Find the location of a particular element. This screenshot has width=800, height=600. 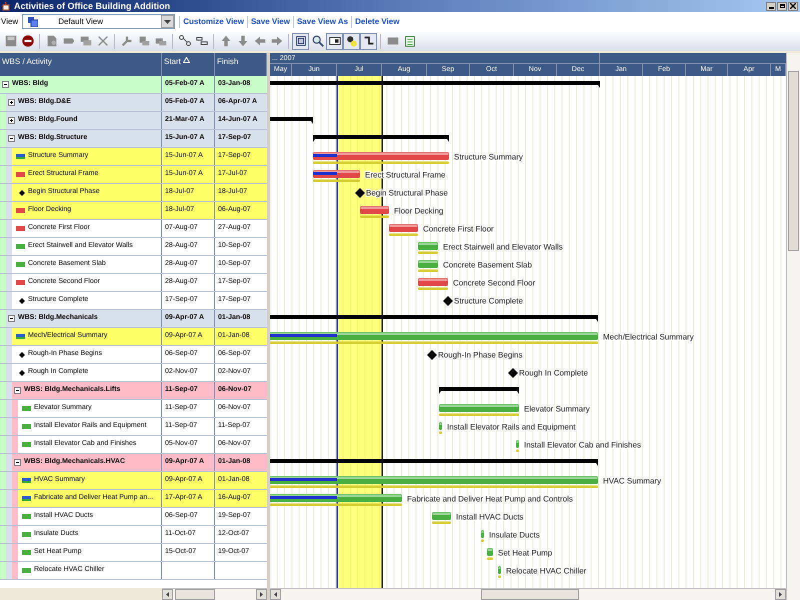

panel-icon is located at coordinates (335, 41).